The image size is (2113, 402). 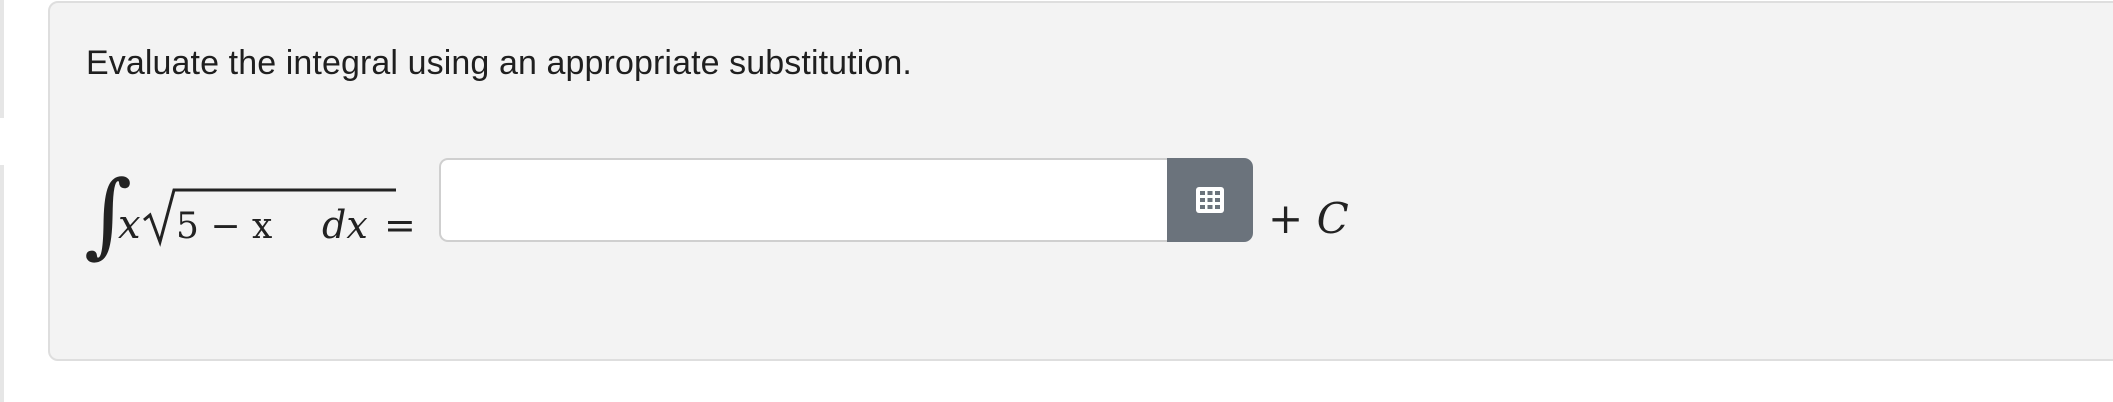 I want to click on constant-c: C, so click(x=1332, y=218).